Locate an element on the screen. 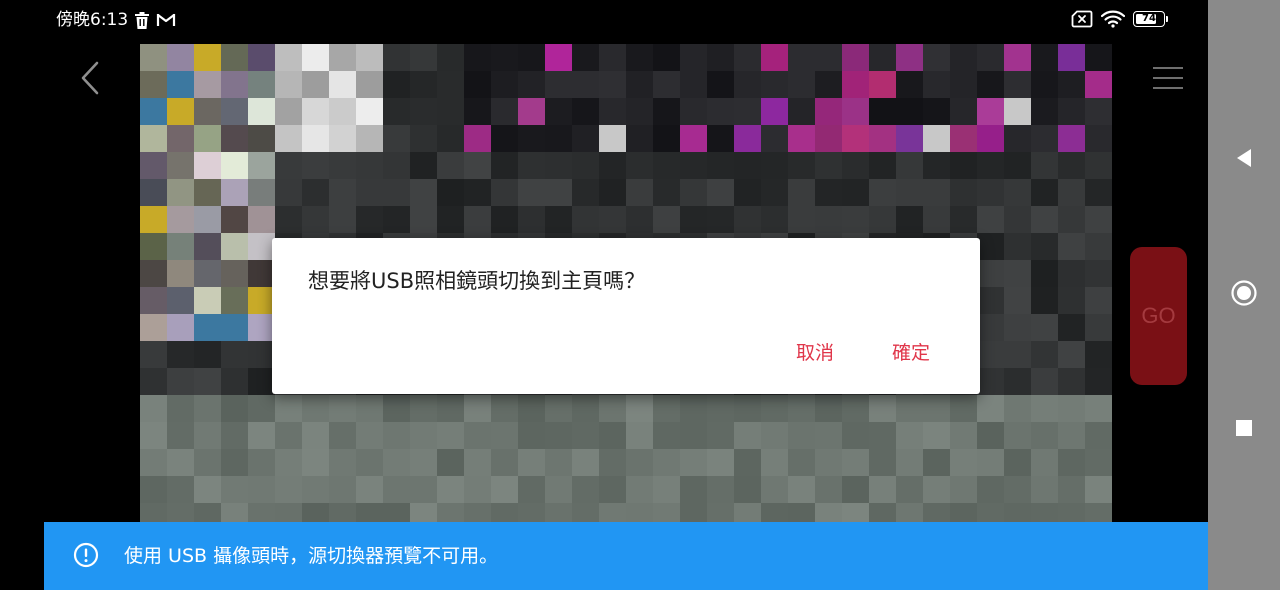 The width and height of the screenshot is (1280, 590). go-button-label: GO is located at coordinates (1158, 315).